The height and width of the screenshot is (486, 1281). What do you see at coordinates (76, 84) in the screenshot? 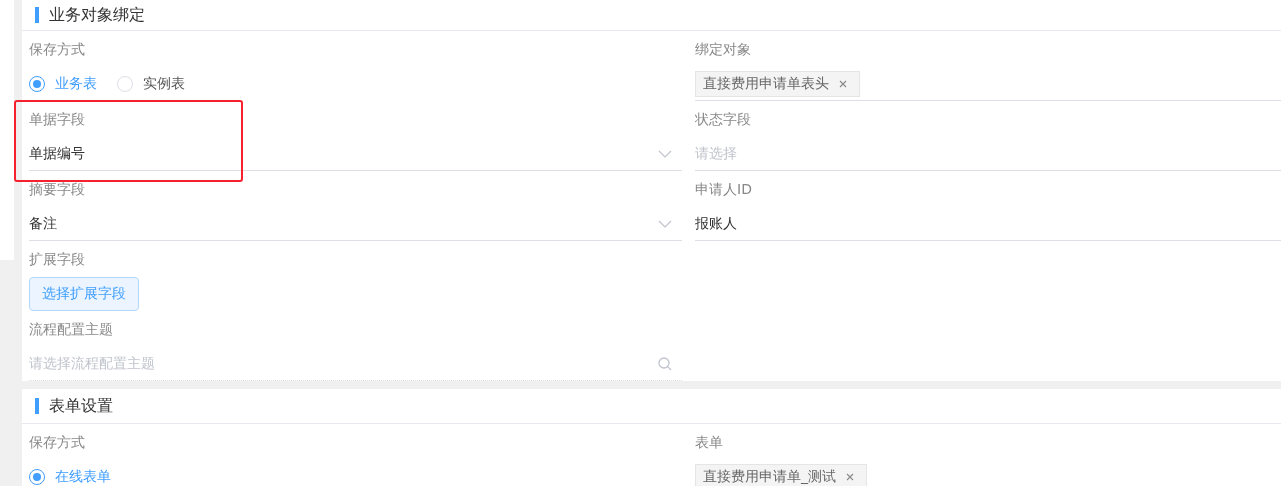
I see `radio-label: 业务表` at bounding box center [76, 84].